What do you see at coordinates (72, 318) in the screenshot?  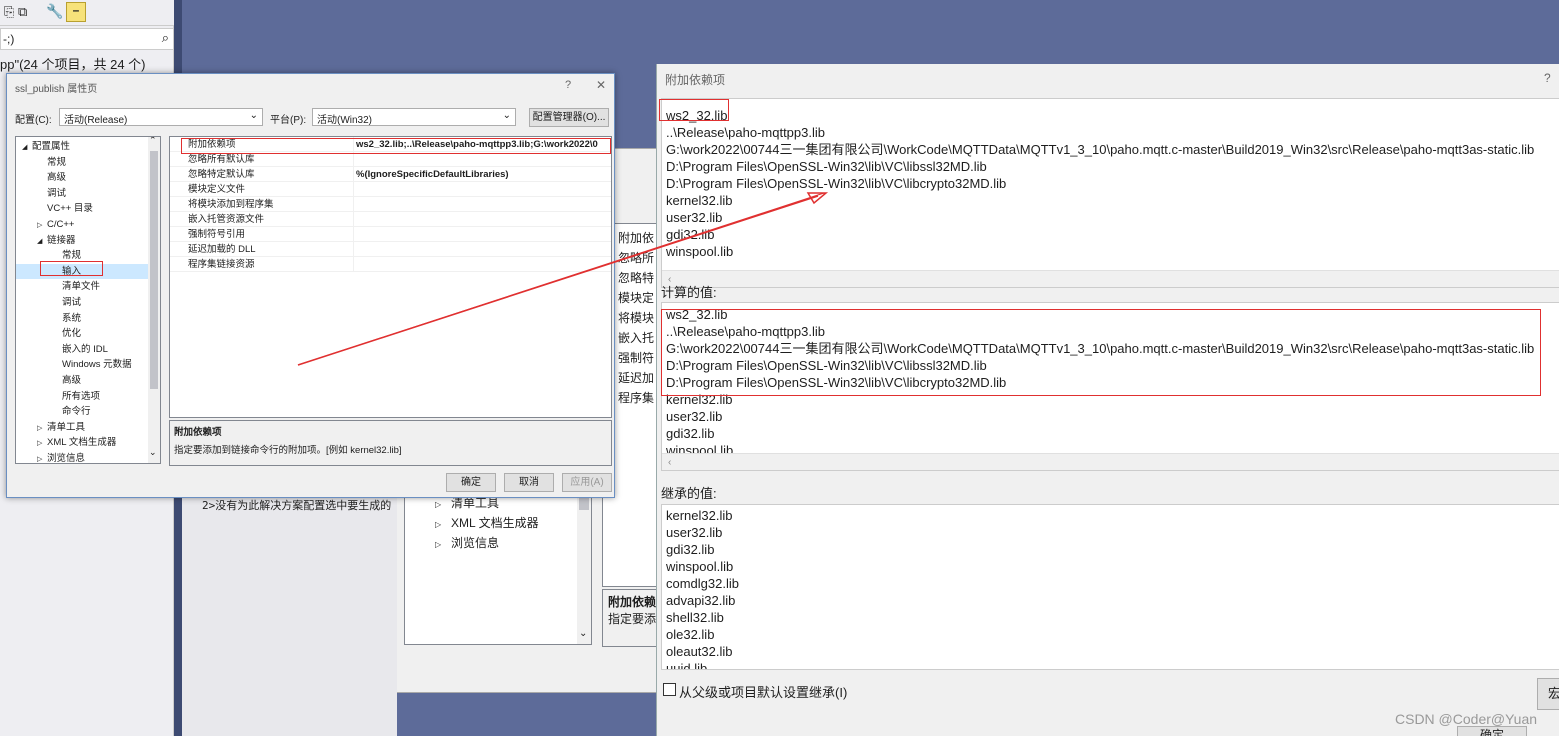 I see `tree-item-label: 系统` at bounding box center [72, 318].